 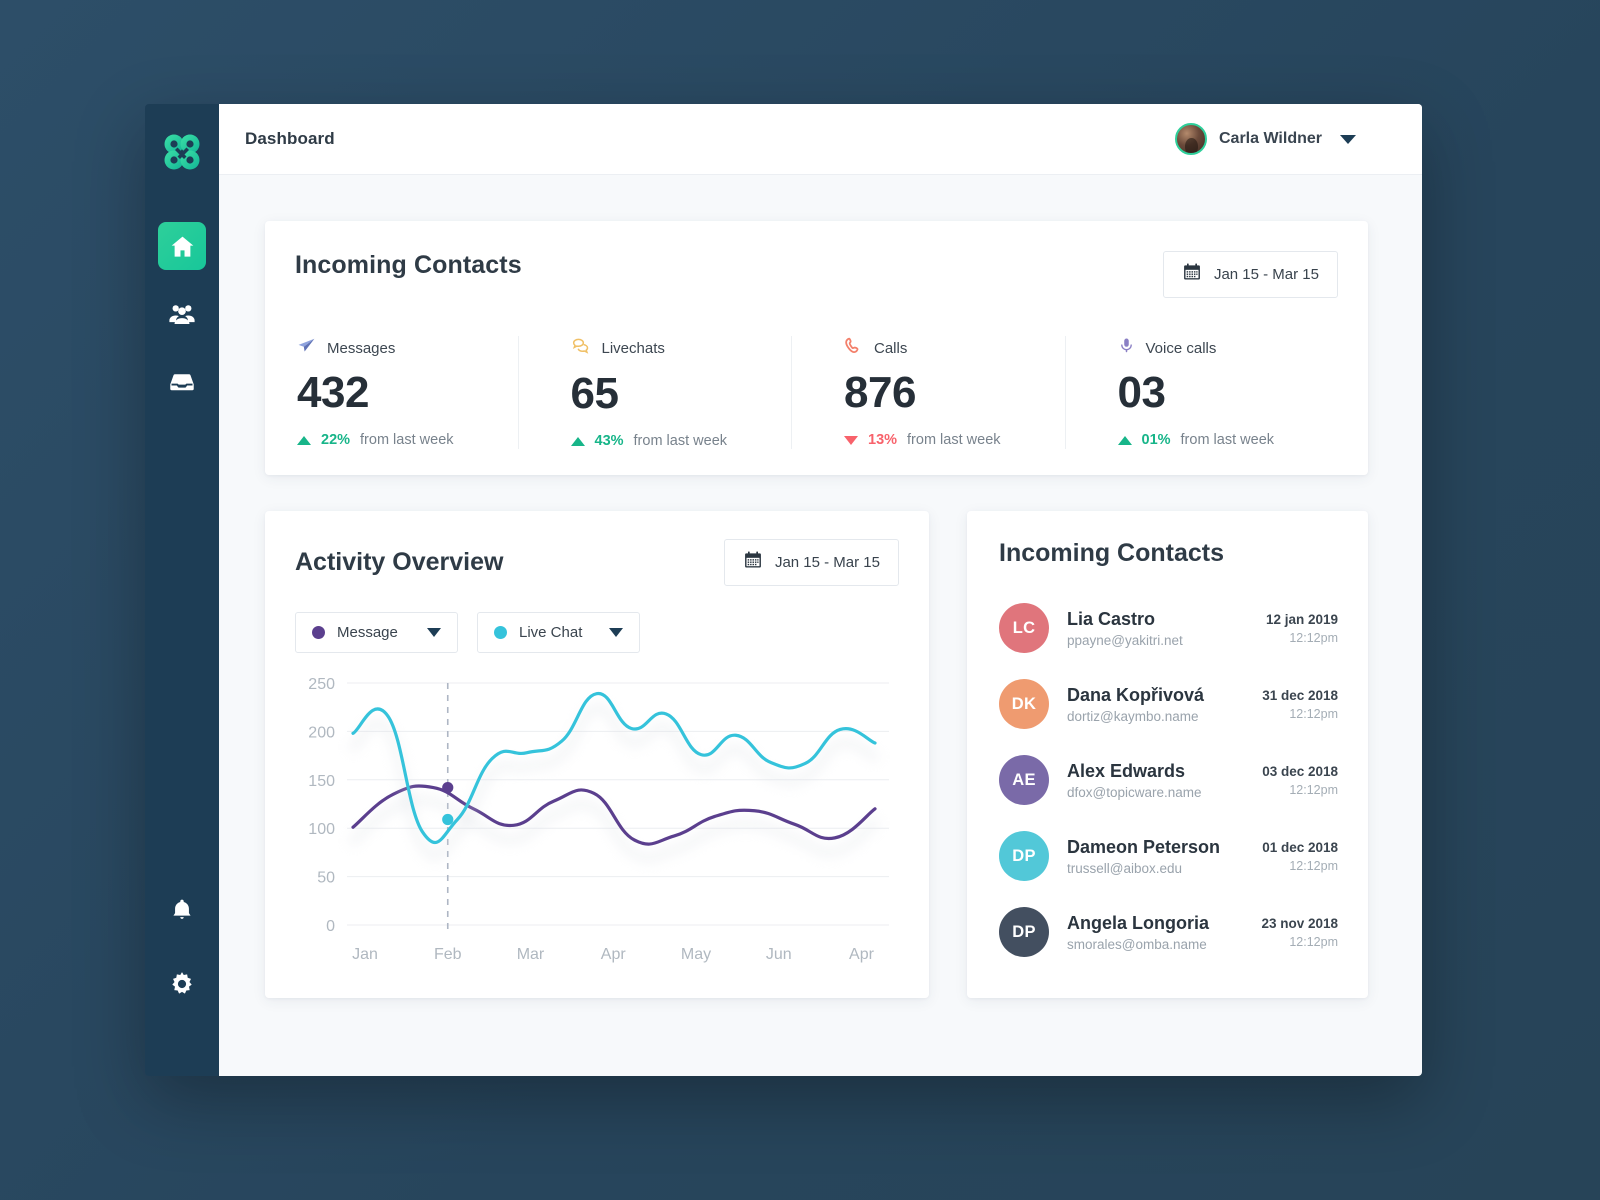 What do you see at coordinates (1156, 440) in the screenshot?
I see `stat-percent: 01%` at bounding box center [1156, 440].